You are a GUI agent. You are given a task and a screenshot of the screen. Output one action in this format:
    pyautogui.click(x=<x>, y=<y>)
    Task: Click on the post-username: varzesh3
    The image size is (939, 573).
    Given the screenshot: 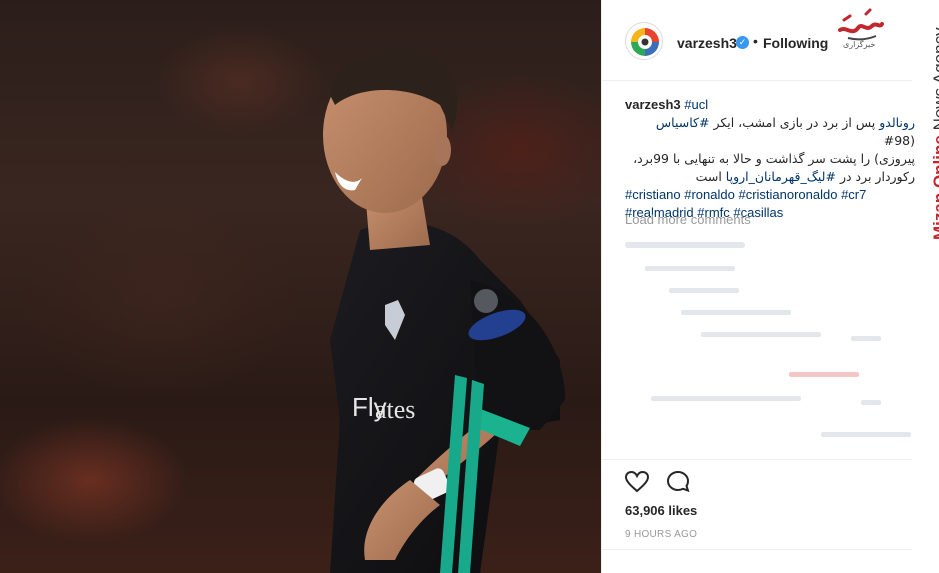 What is the action you would take?
    pyautogui.click(x=707, y=43)
    